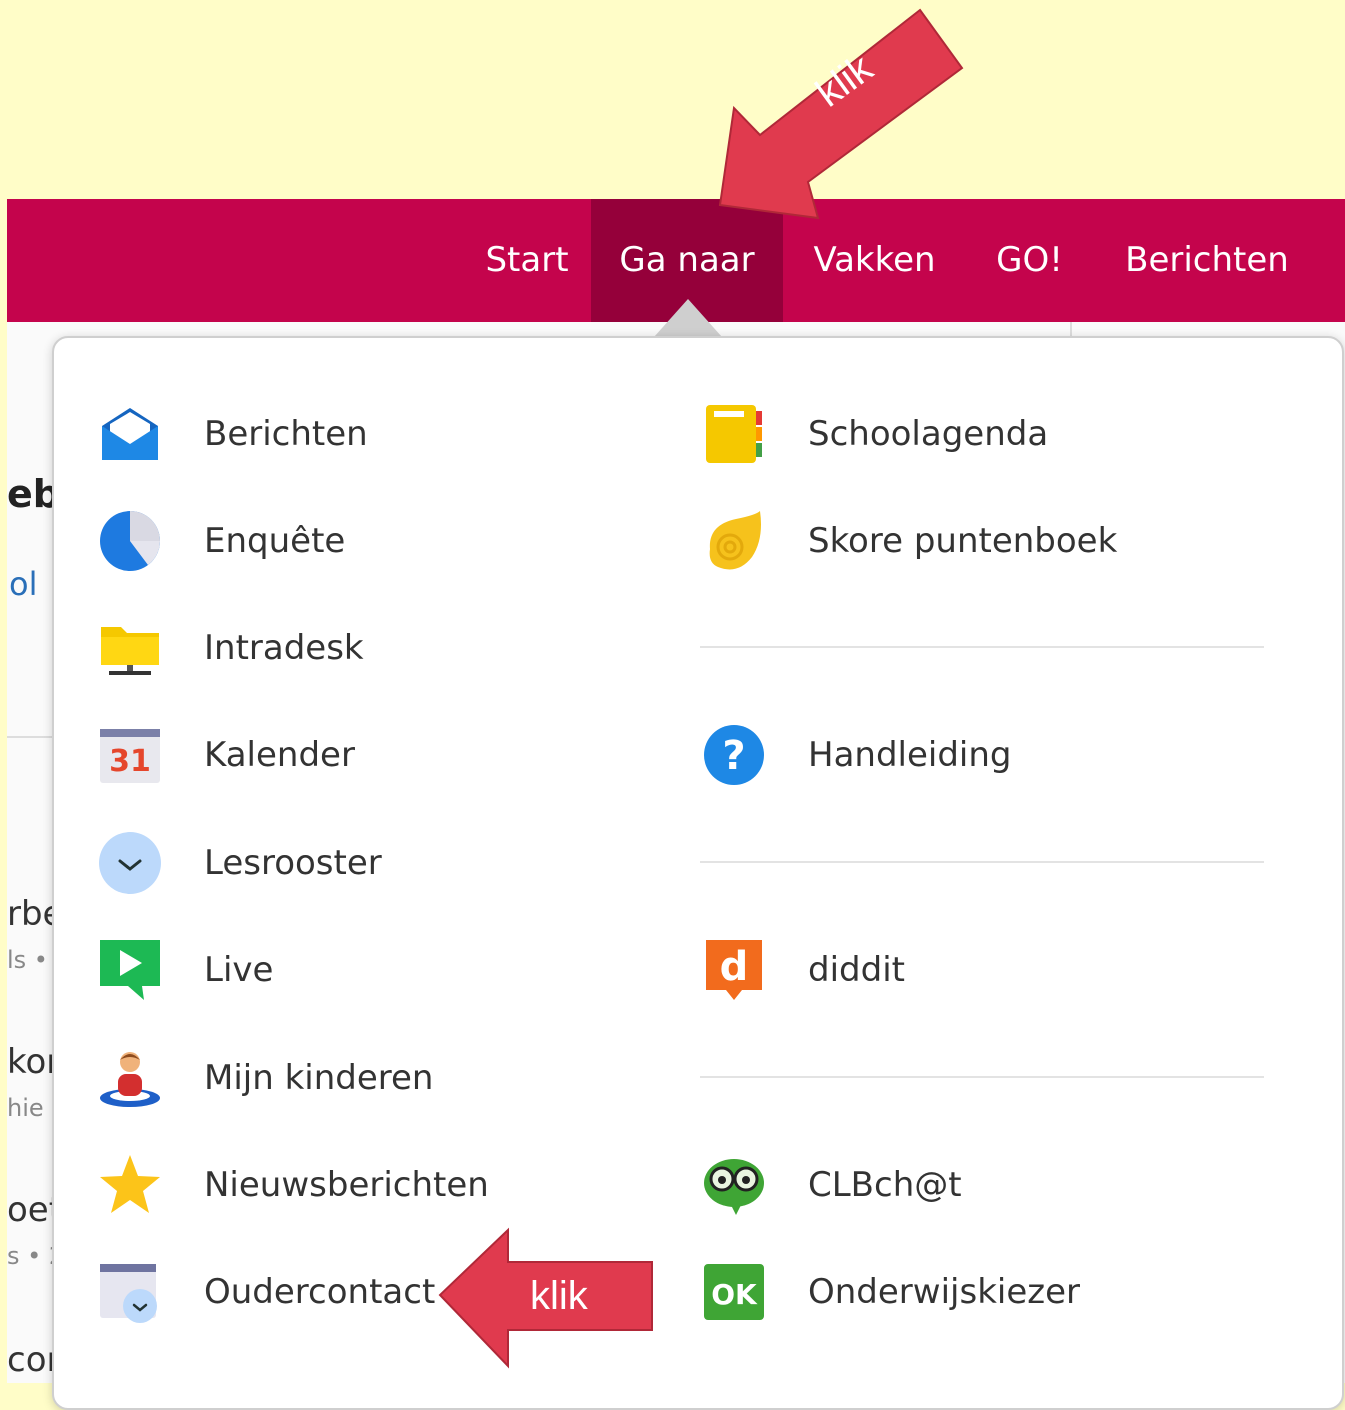 The height and width of the screenshot is (1410, 1345). Describe the element at coordinates (928, 434) in the screenshot. I see `menu-item-label: Schoolagenda` at that location.